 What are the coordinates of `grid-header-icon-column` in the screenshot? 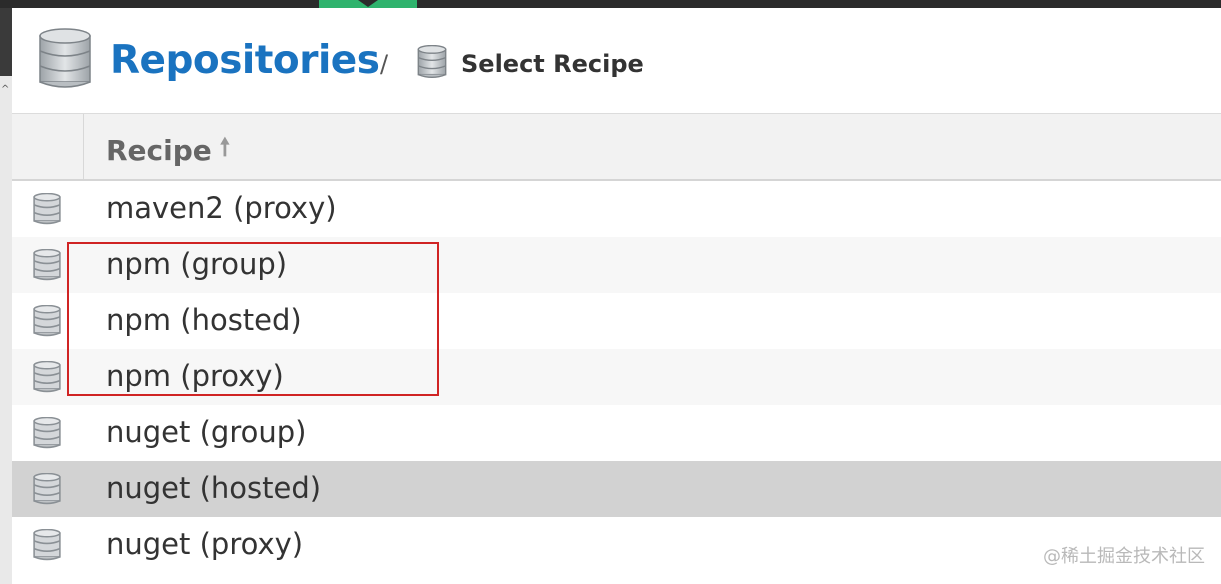 It's located at (48, 146).